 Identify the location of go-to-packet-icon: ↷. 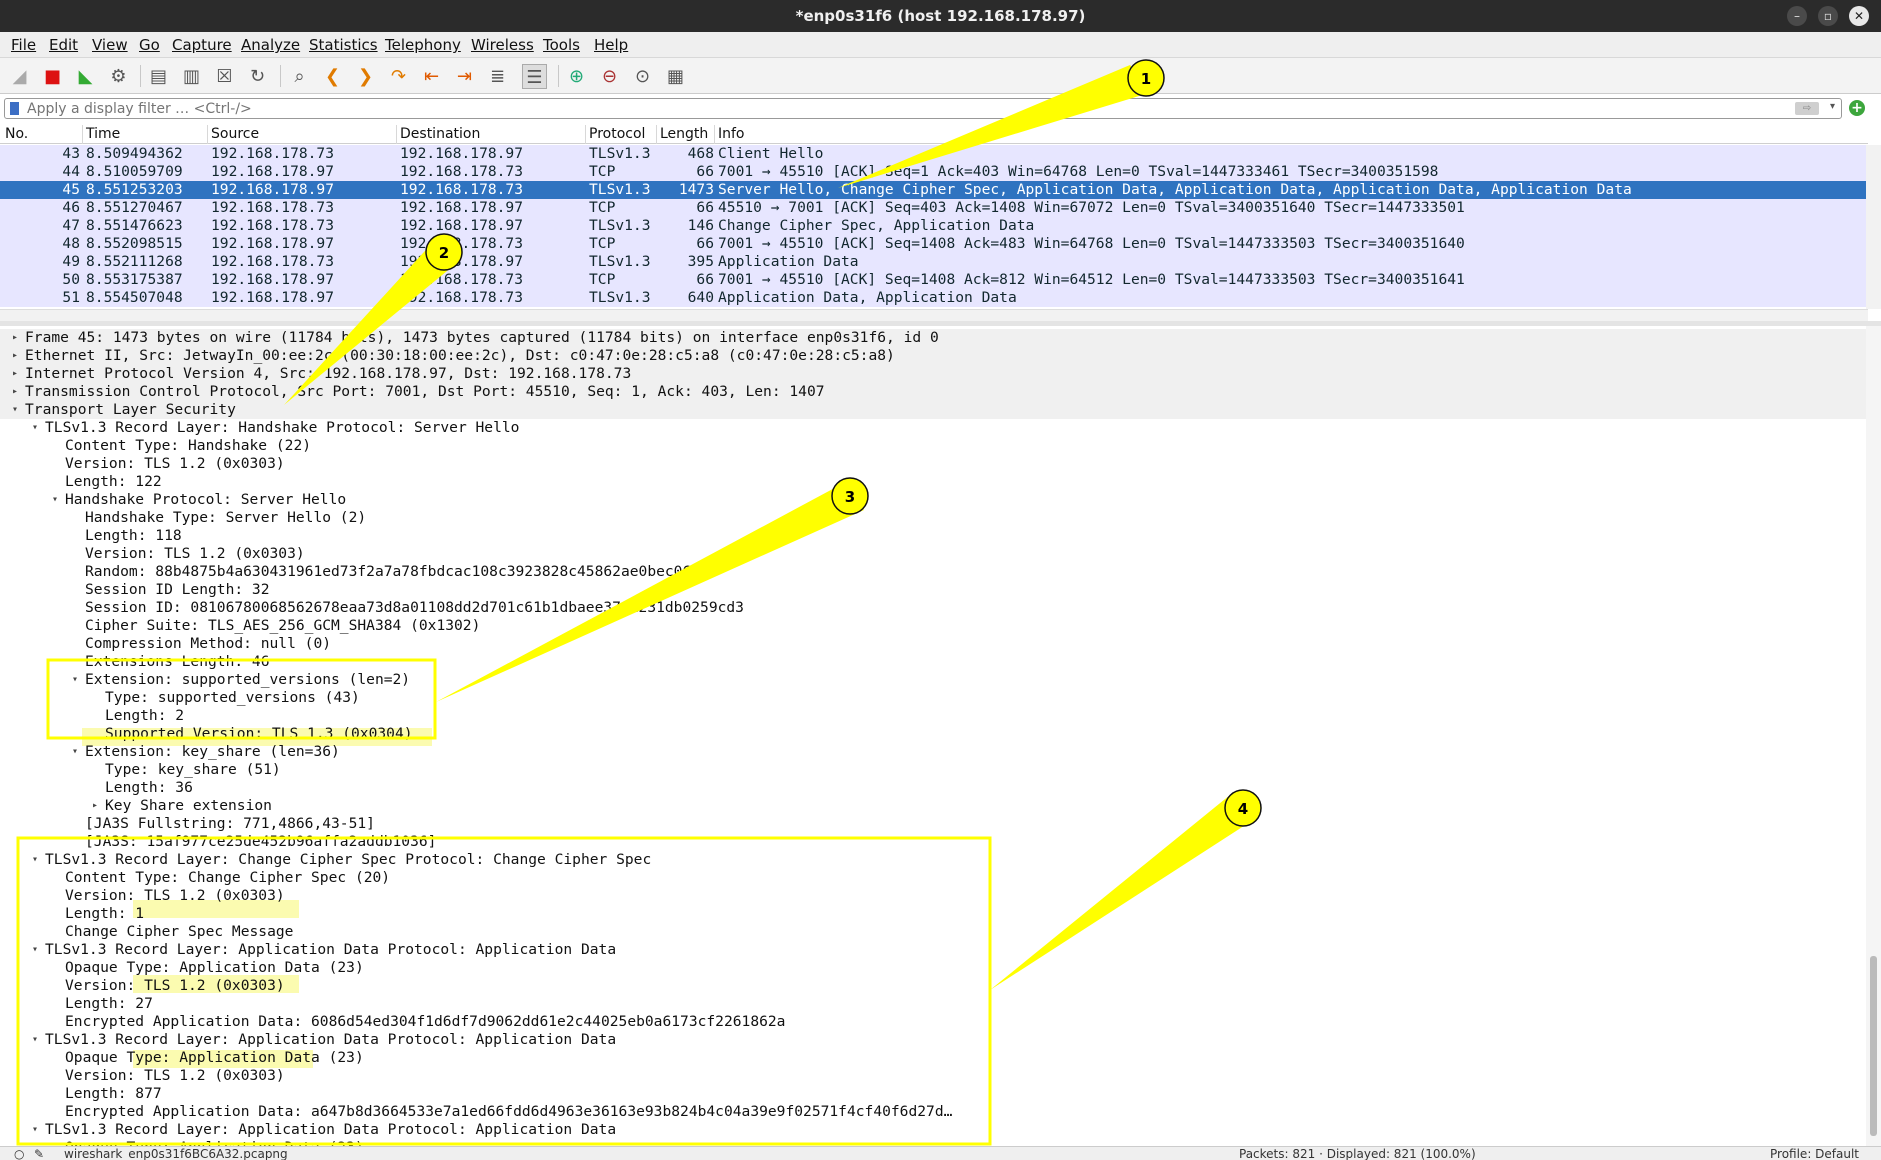
(398, 76).